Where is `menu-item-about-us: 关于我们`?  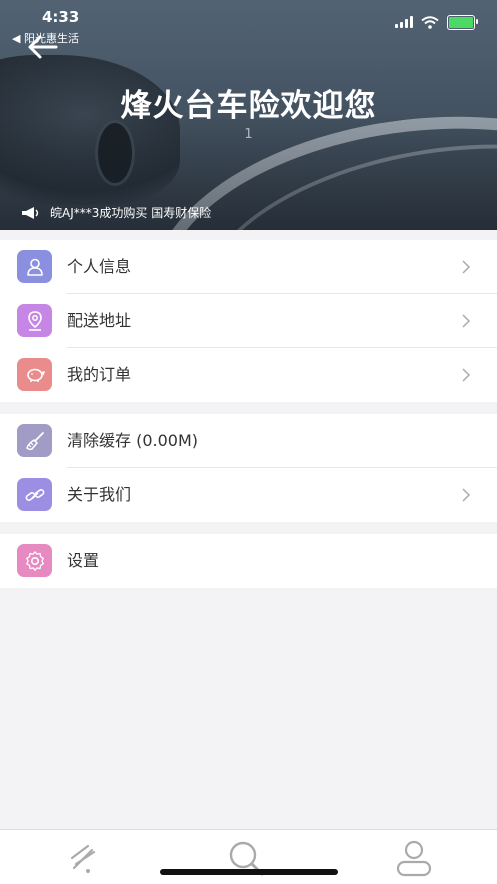 menu-item-about-us: 关于我们 is located at coordinates (248, 495).